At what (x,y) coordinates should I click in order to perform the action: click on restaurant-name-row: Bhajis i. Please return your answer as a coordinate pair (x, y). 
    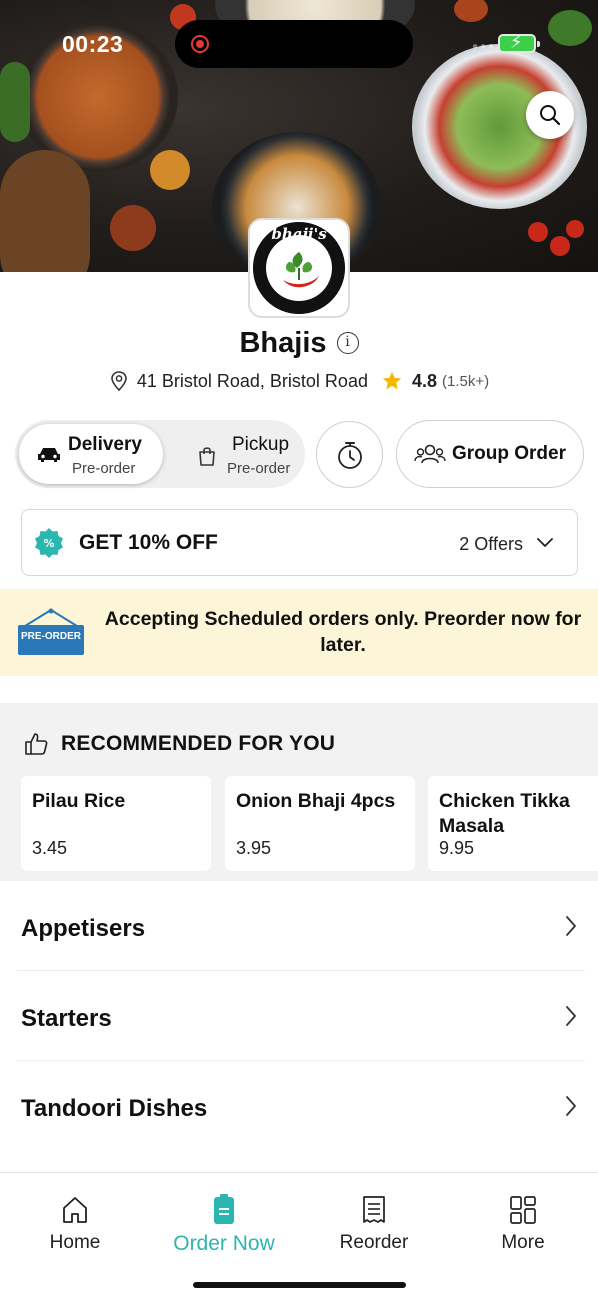
    Looking at the image, I should click on (299, 343).